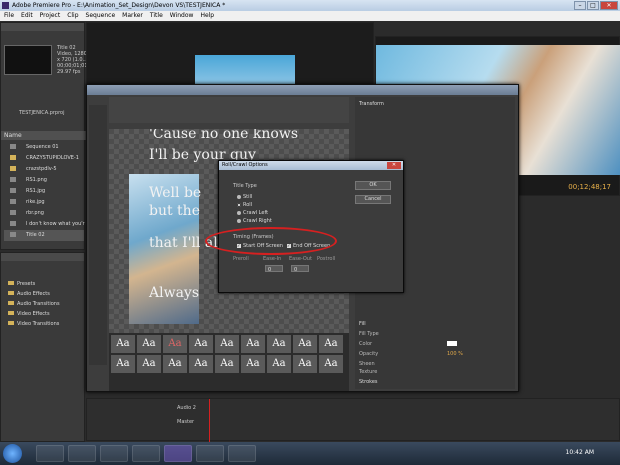 This screenshot has width=620, height=465. I want to click on premiere-taskbar-icon, so click(178, 453).